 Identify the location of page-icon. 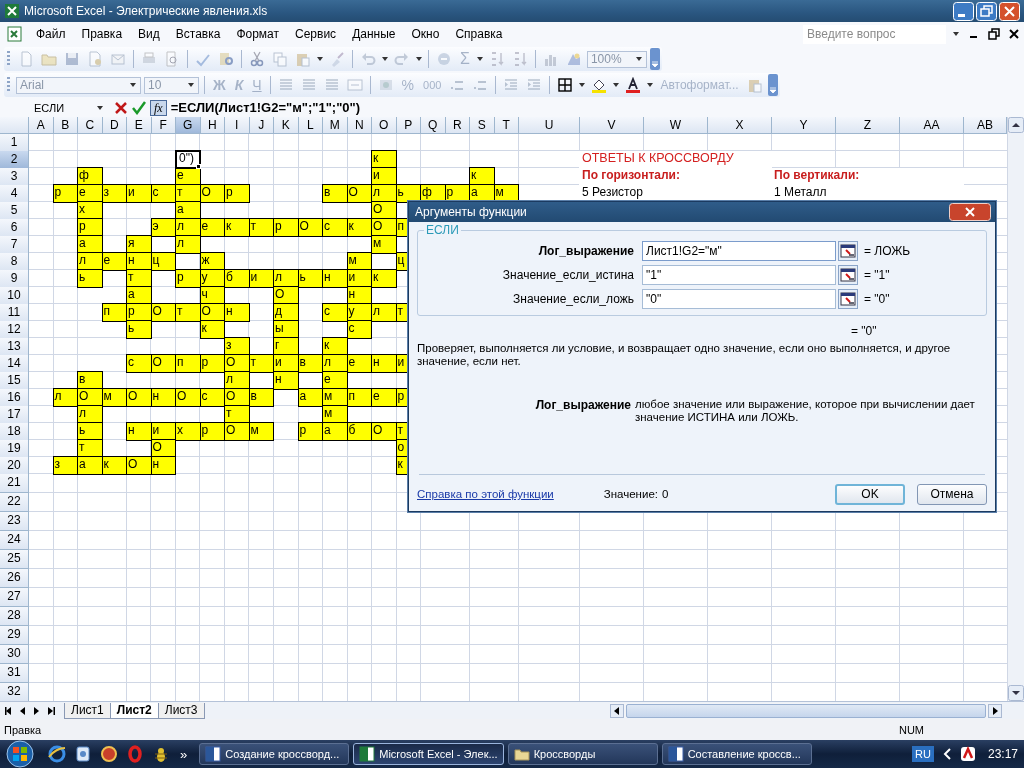
(83, 754).